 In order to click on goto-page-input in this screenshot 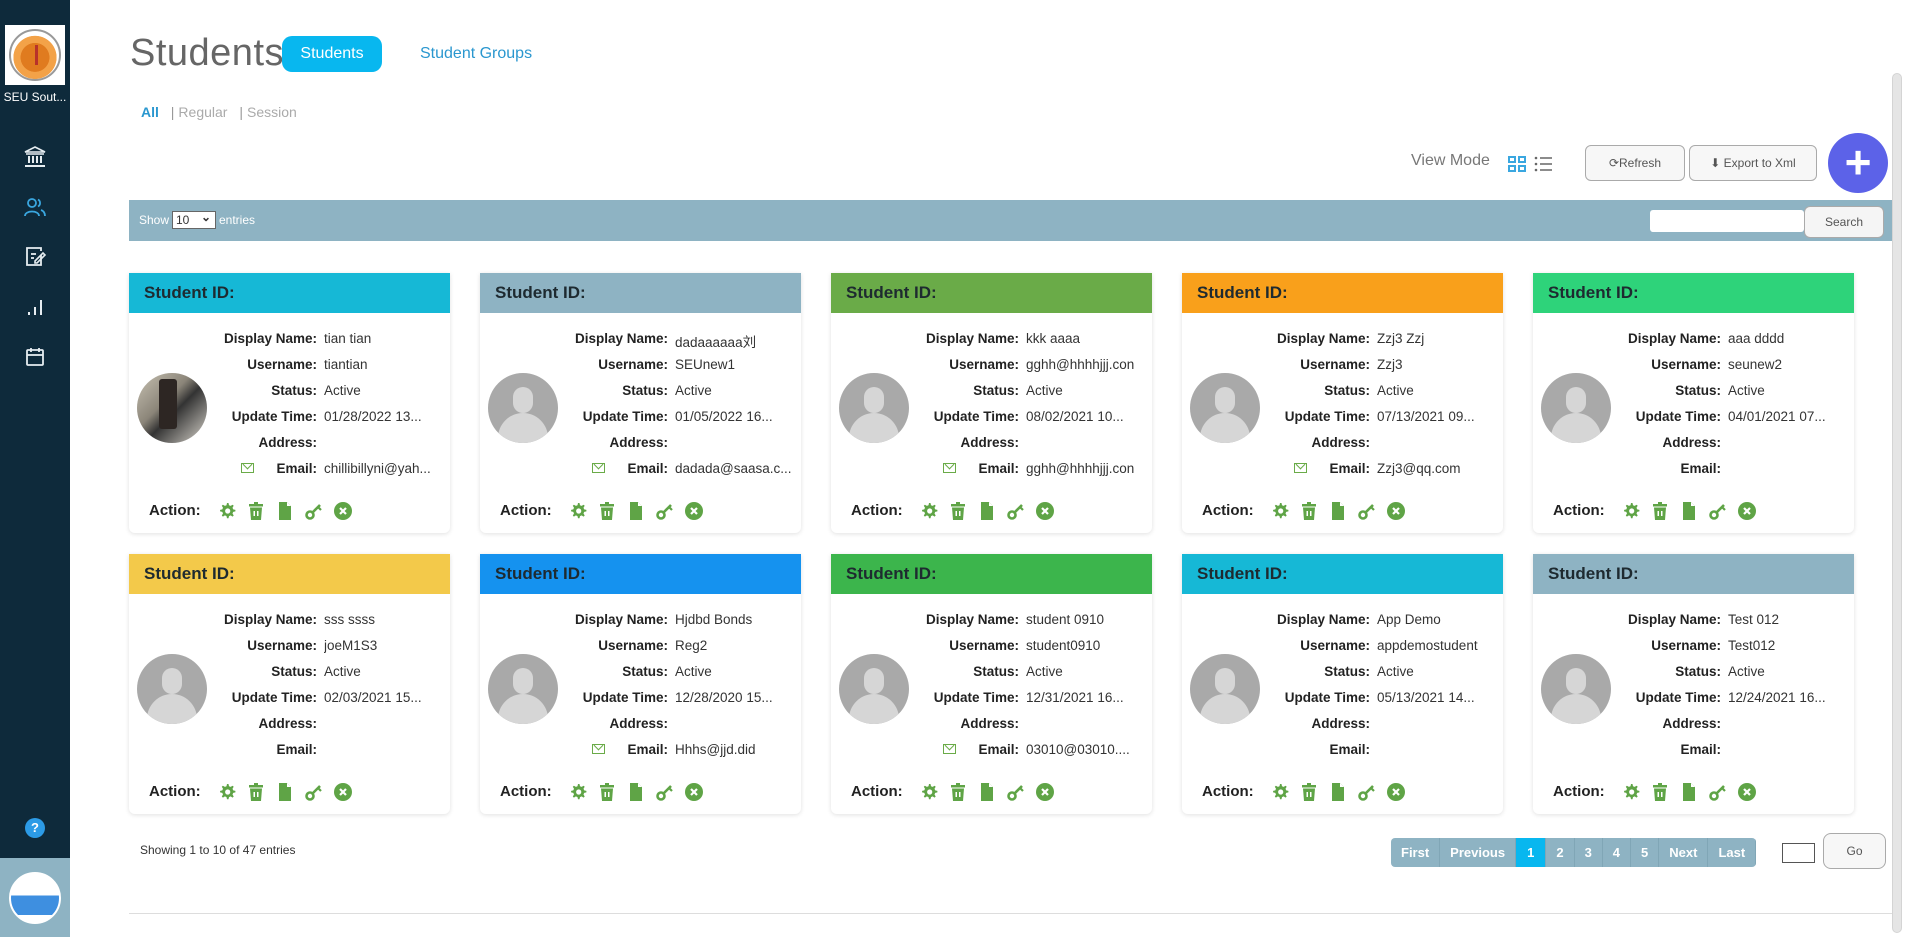, I will do `click(1798, 853)`.